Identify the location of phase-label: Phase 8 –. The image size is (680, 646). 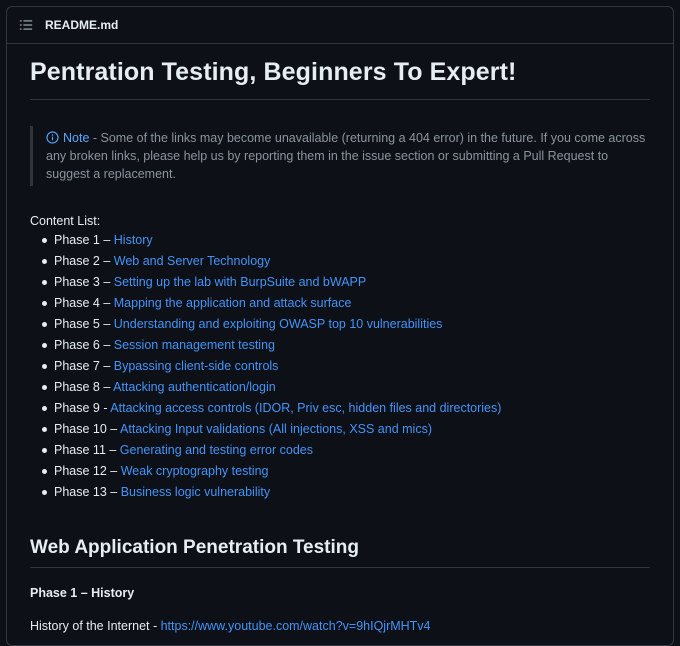
(84, 387).